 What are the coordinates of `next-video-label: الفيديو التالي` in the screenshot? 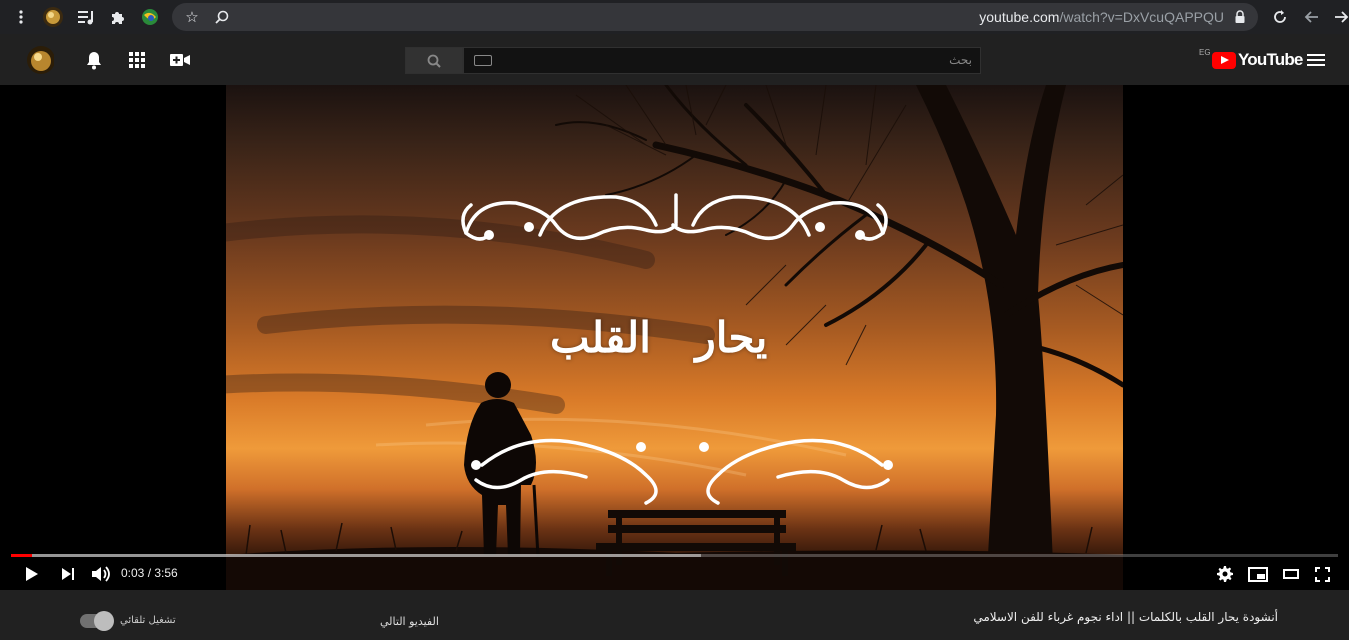 It's located at (409, 621).